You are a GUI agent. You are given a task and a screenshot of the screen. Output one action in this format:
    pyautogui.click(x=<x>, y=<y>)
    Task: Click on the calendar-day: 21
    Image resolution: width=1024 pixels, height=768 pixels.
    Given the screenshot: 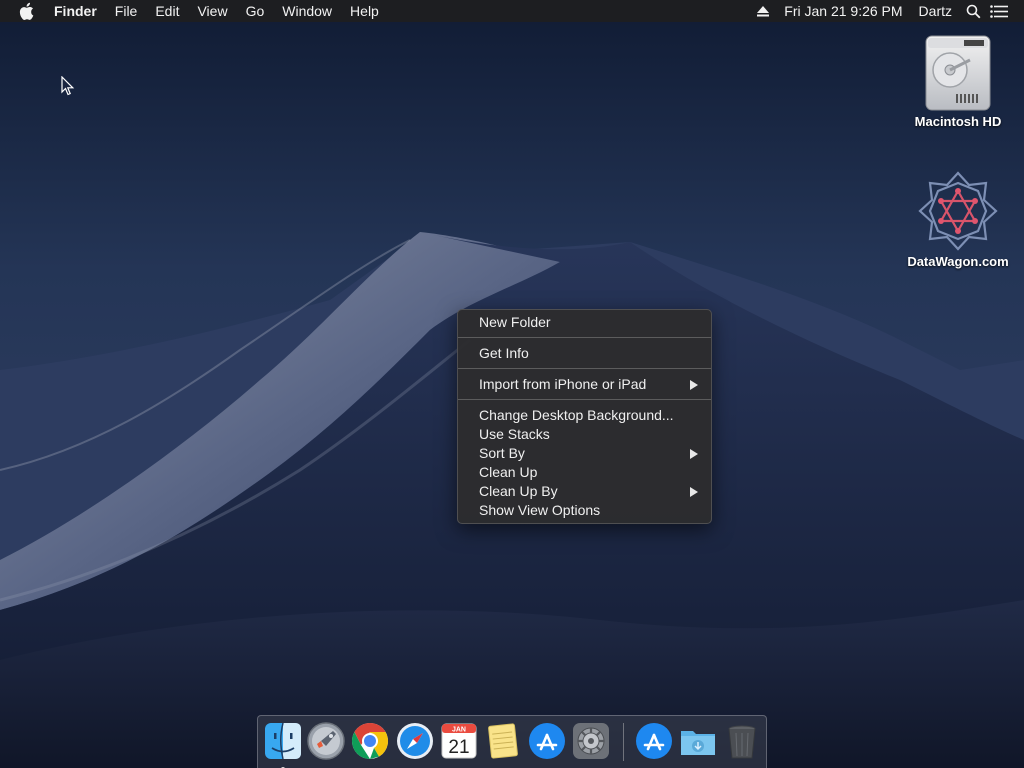 What is the action you would take?
    pyautogui.click(x=458, y=747)
    